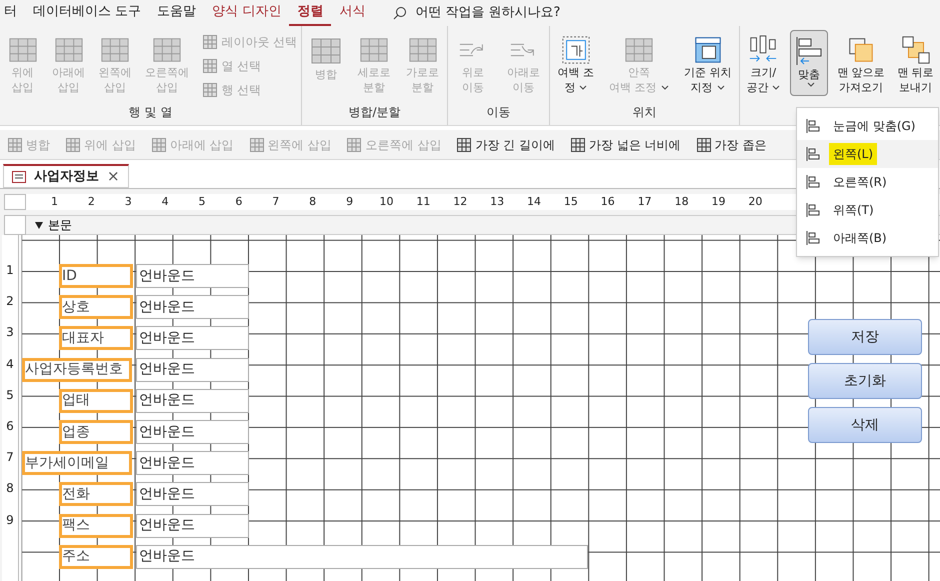  Describe the element at coordinates (96, 400) in the screenshot. I see `field-label: 업태` at that location.